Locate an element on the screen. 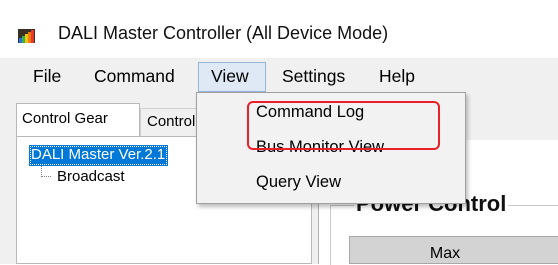 The height and width of the screenshot is (265, 558). menu-command: Command is located at coordinates (134, 76).